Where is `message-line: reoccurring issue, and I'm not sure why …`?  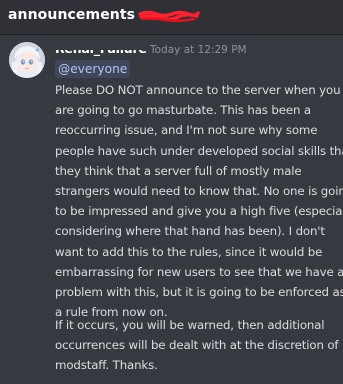 message-line: reoccurring issue, and I'm not sure why … is located at coordinates (186, 130).